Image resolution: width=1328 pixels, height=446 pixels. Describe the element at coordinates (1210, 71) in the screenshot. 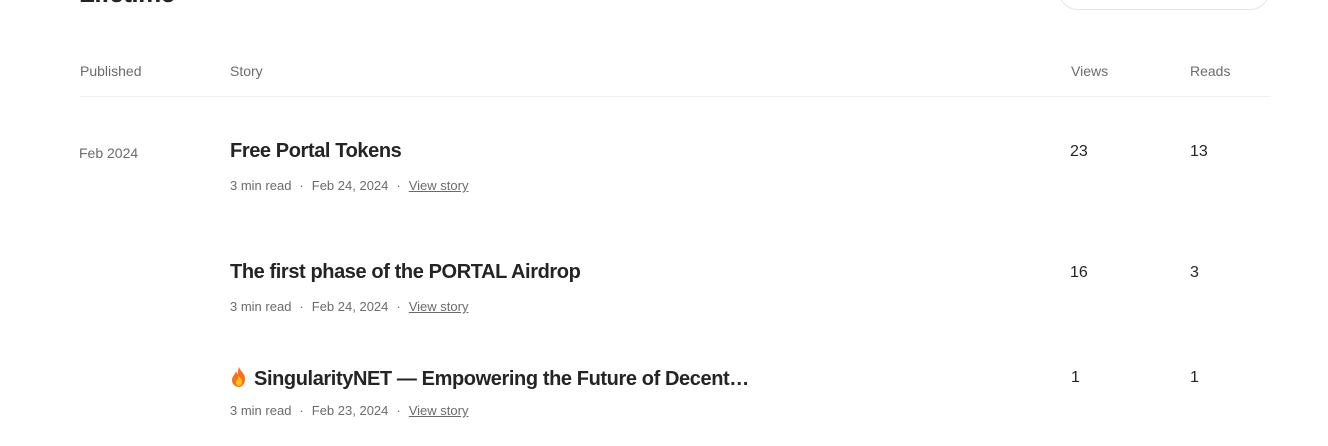

I see `column-header-reads: Reads` at that location.